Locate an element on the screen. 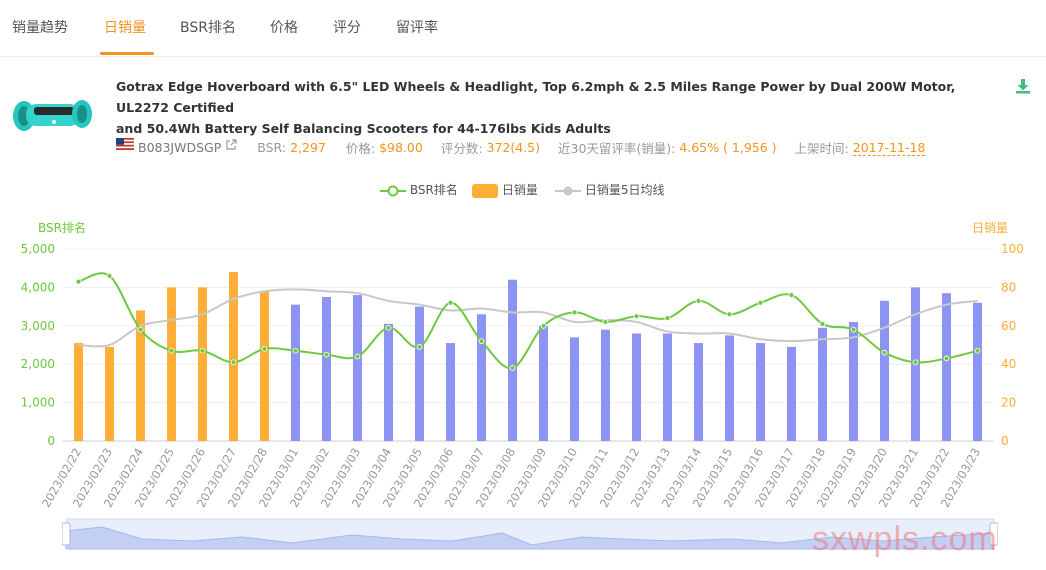 This screenshot has height=570, width=1046. moving-average-line is located at coordinates (528, 318).